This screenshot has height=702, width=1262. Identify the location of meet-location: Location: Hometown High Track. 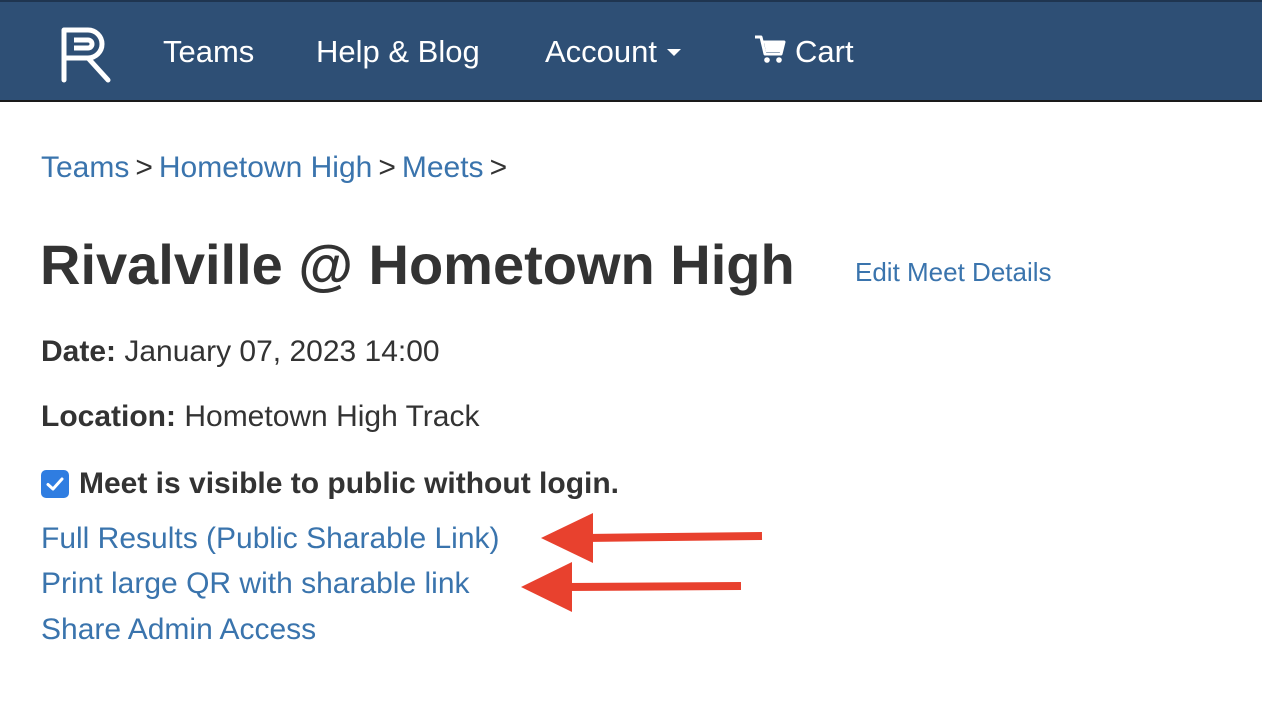
(260, 417).